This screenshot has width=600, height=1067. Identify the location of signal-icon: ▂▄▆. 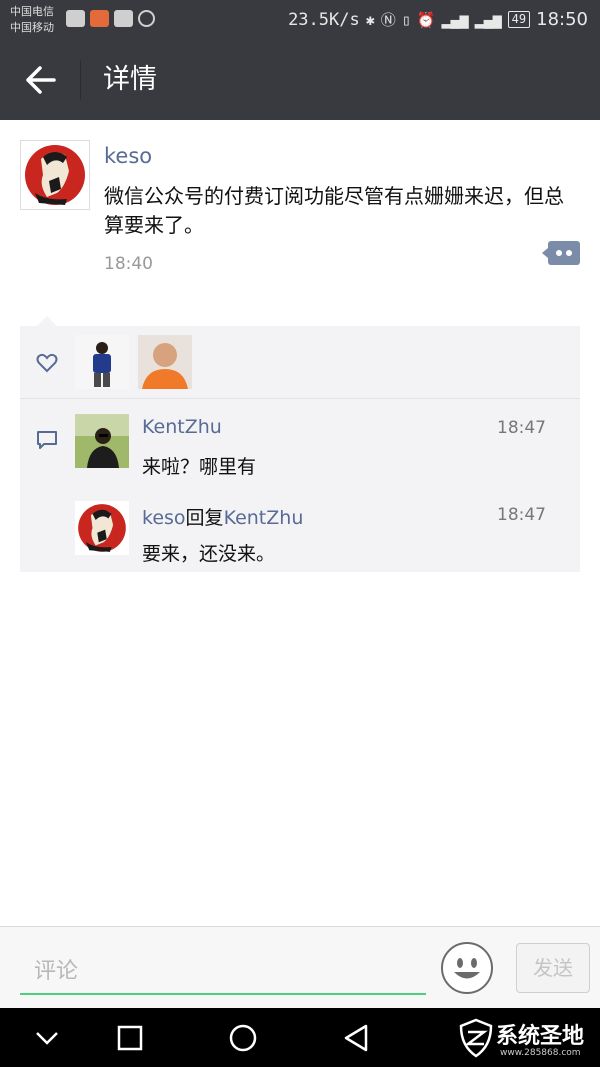
(455, 19).